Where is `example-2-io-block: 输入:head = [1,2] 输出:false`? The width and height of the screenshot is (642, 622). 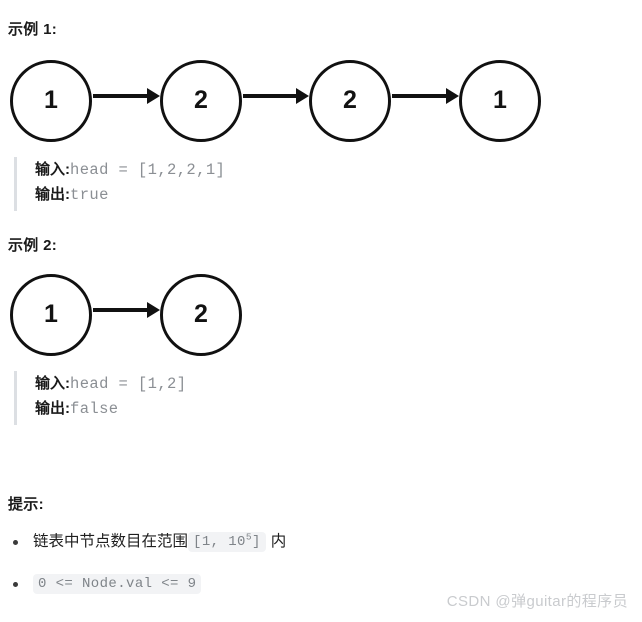
example-2-io-block: 输入:head = [1,2] 输出:false is located at coordinates (100, 398).